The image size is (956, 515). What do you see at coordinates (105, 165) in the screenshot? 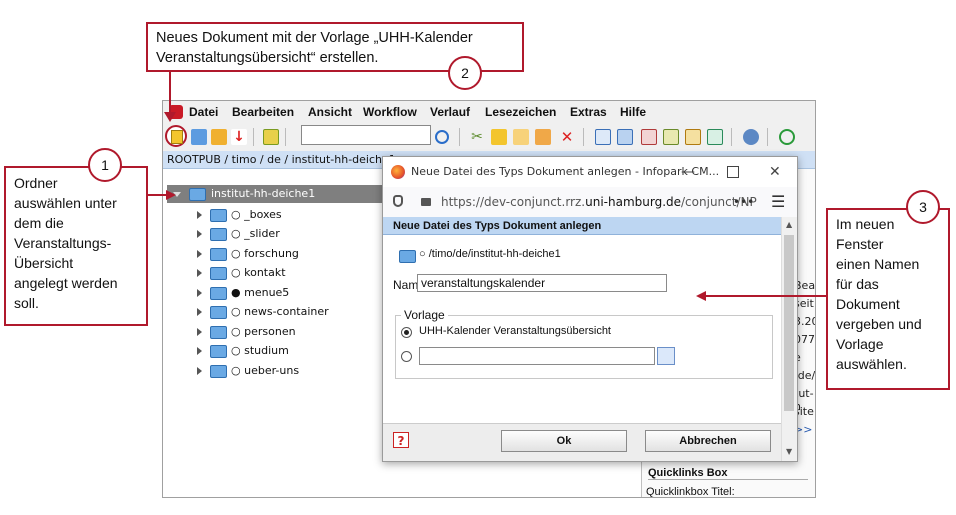
I see `callout-1-number: 1` at bounding box center [105, 165].